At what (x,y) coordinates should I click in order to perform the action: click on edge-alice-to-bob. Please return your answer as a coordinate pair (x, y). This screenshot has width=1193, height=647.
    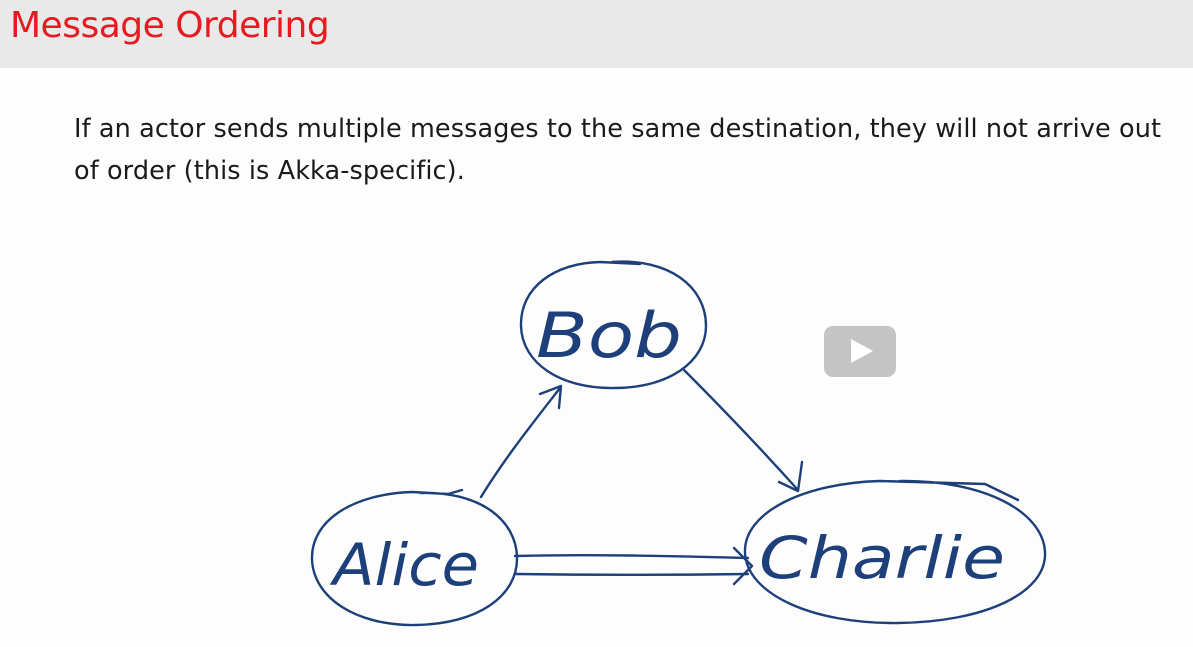
    Looking at the image, I should click on (521, 441).